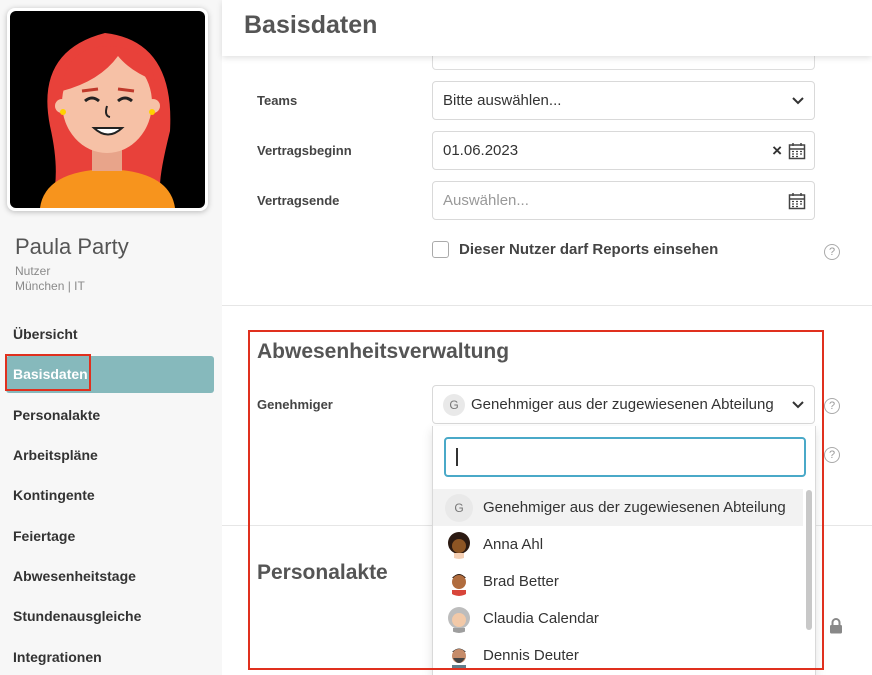 The image size is (872, 675). Describe the element at coordinates (481, 150) in the screenshot. I see `contract-start-value: 01.06.2023` at that location.